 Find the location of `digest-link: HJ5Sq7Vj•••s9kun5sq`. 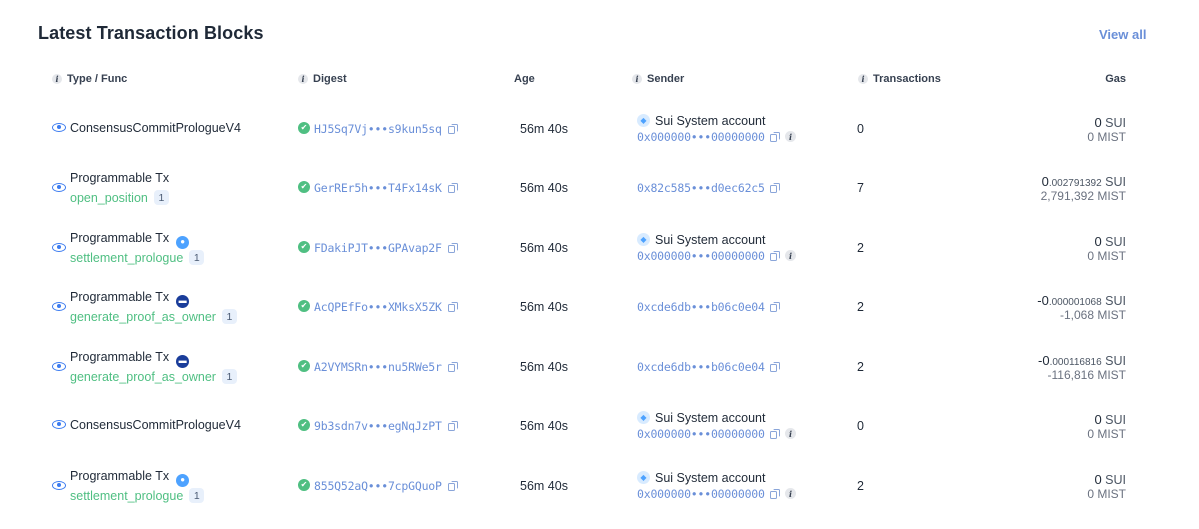

digest-link: HJ5Sq7Vj•••s9kun5sq is located at coordinates (378, 129).